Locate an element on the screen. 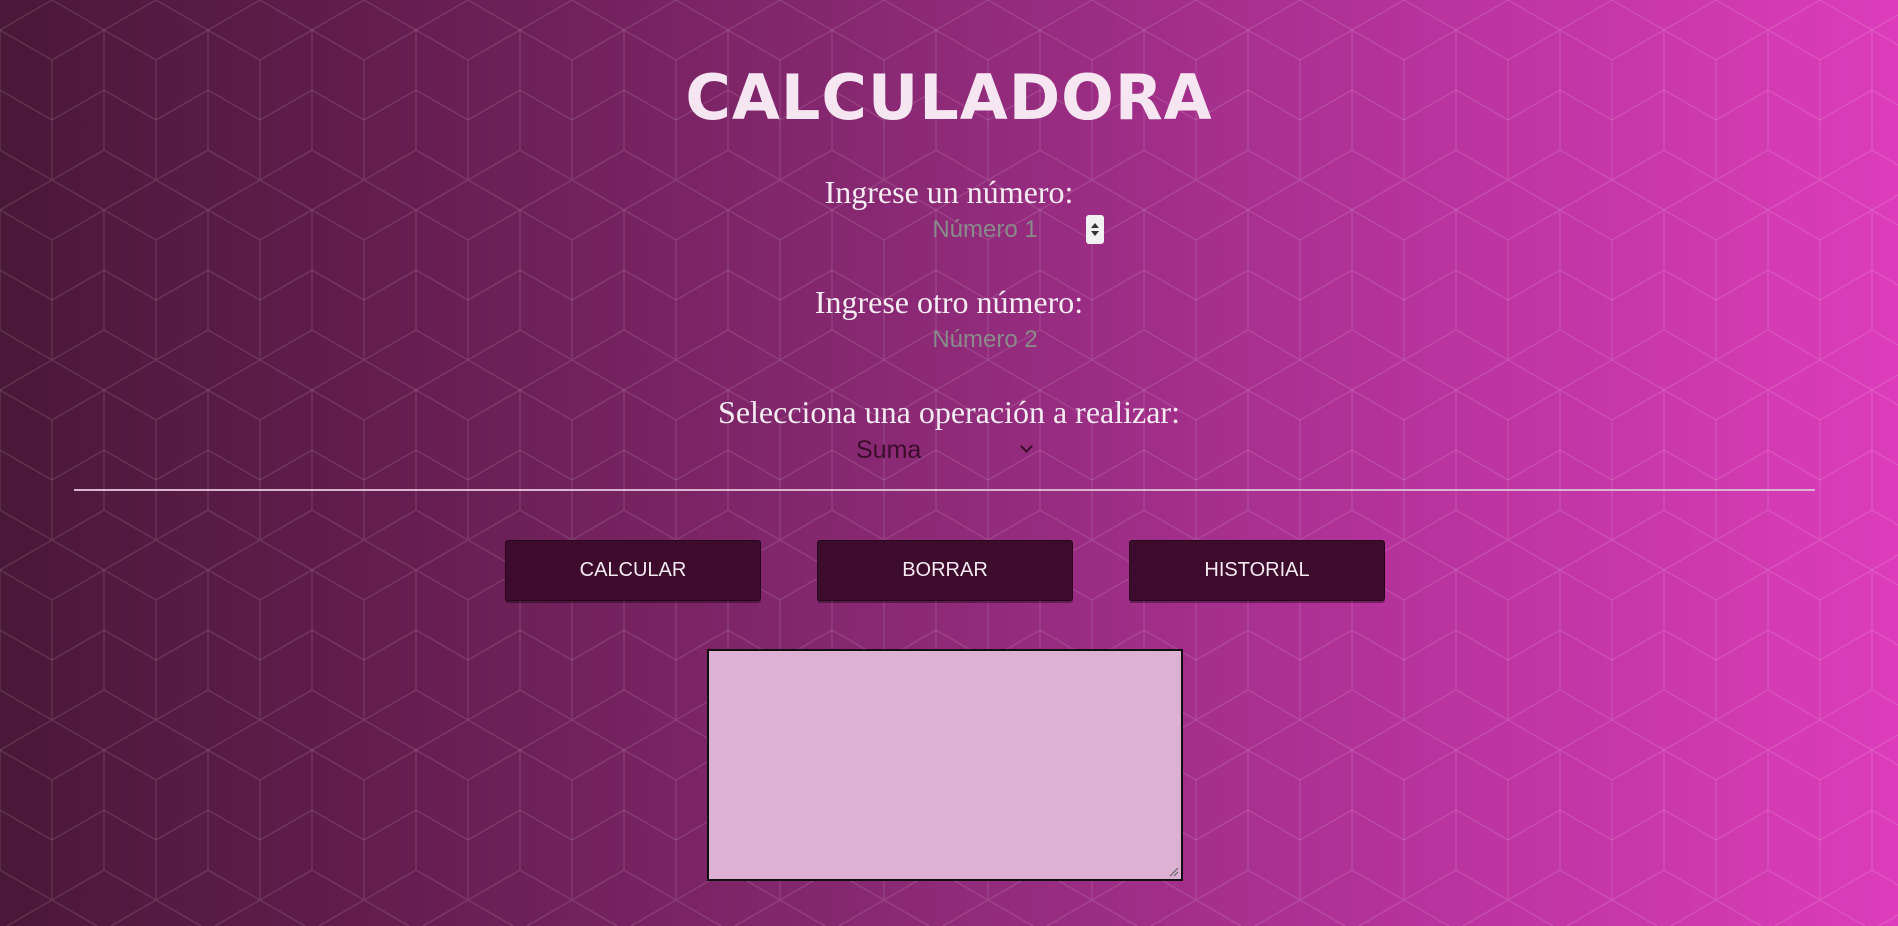 The height and width of the screenshot is (926, 1898). result-output is located at coordinates (945, 765).